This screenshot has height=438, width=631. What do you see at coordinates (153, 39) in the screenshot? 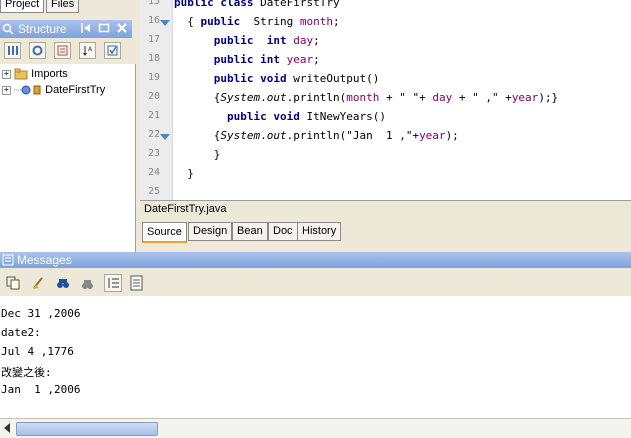
I see `line-number: 17` at bounding box center [153, 39].